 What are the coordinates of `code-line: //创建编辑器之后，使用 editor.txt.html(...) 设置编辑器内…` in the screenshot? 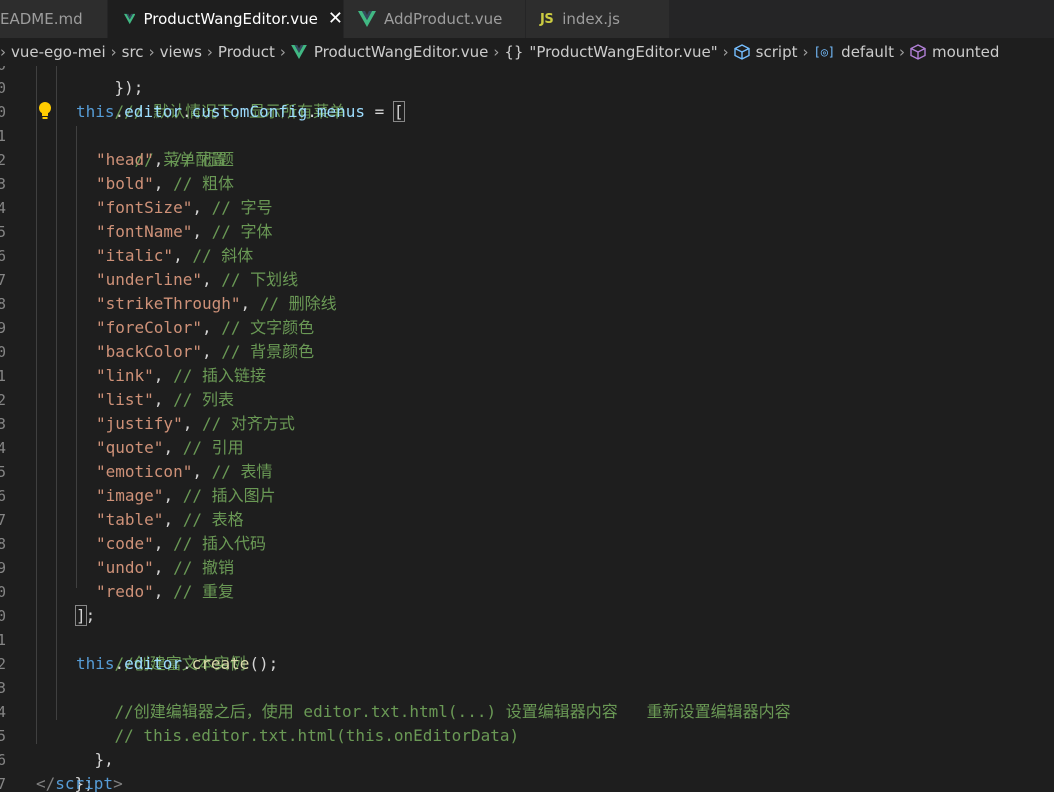 It's located at (433, 698).